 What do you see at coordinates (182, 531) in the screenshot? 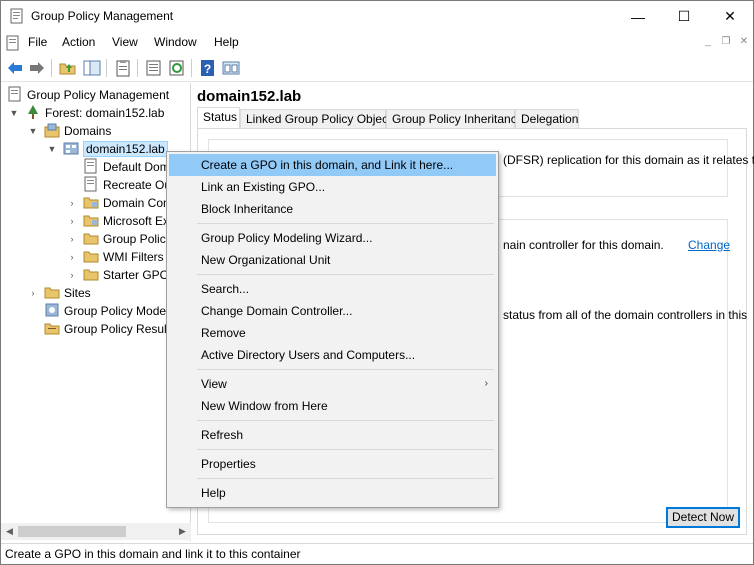
I see `scroll-right-icon: ▶` at bounding box center [182, 531].